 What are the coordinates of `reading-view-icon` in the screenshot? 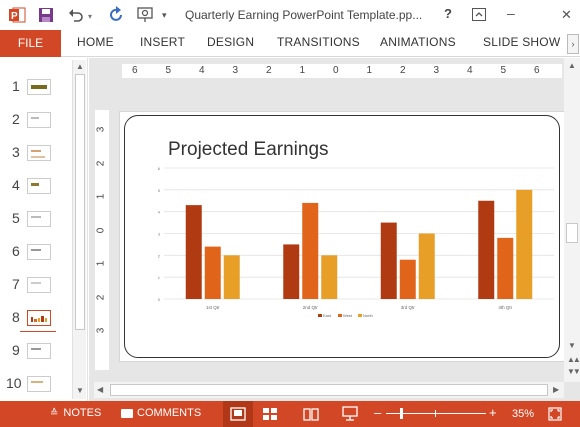 It's located at (311, 414).